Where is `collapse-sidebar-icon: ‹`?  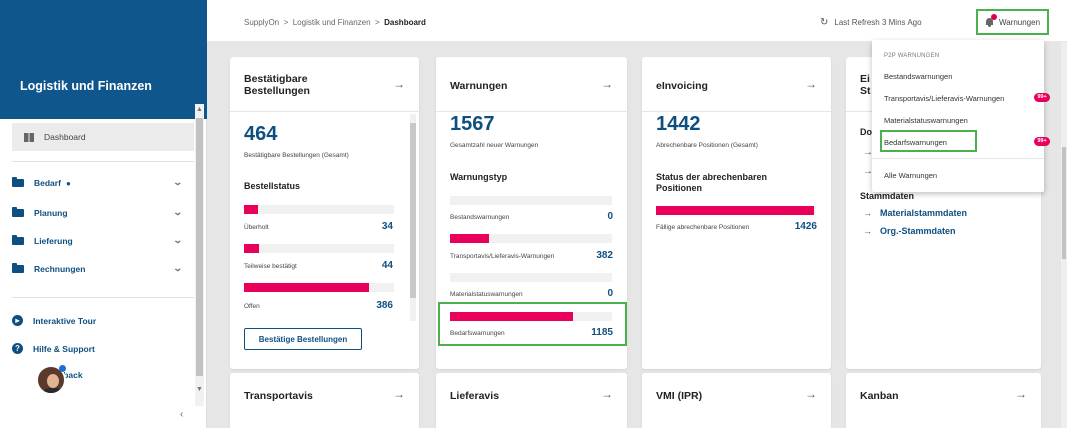
collapse-sidebar-icon: ‹ is located at coordinates (181, 414).